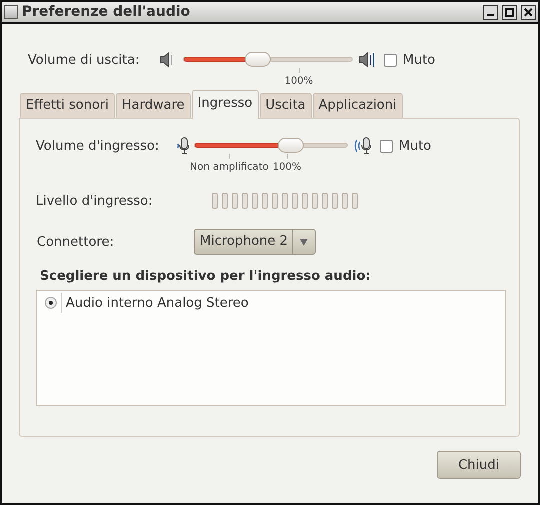 The image size is (540, 505). Describe the element at coordinates (84, 60) in the screenshot. I see `output-volume-label: Volume di uscita:` at that location.